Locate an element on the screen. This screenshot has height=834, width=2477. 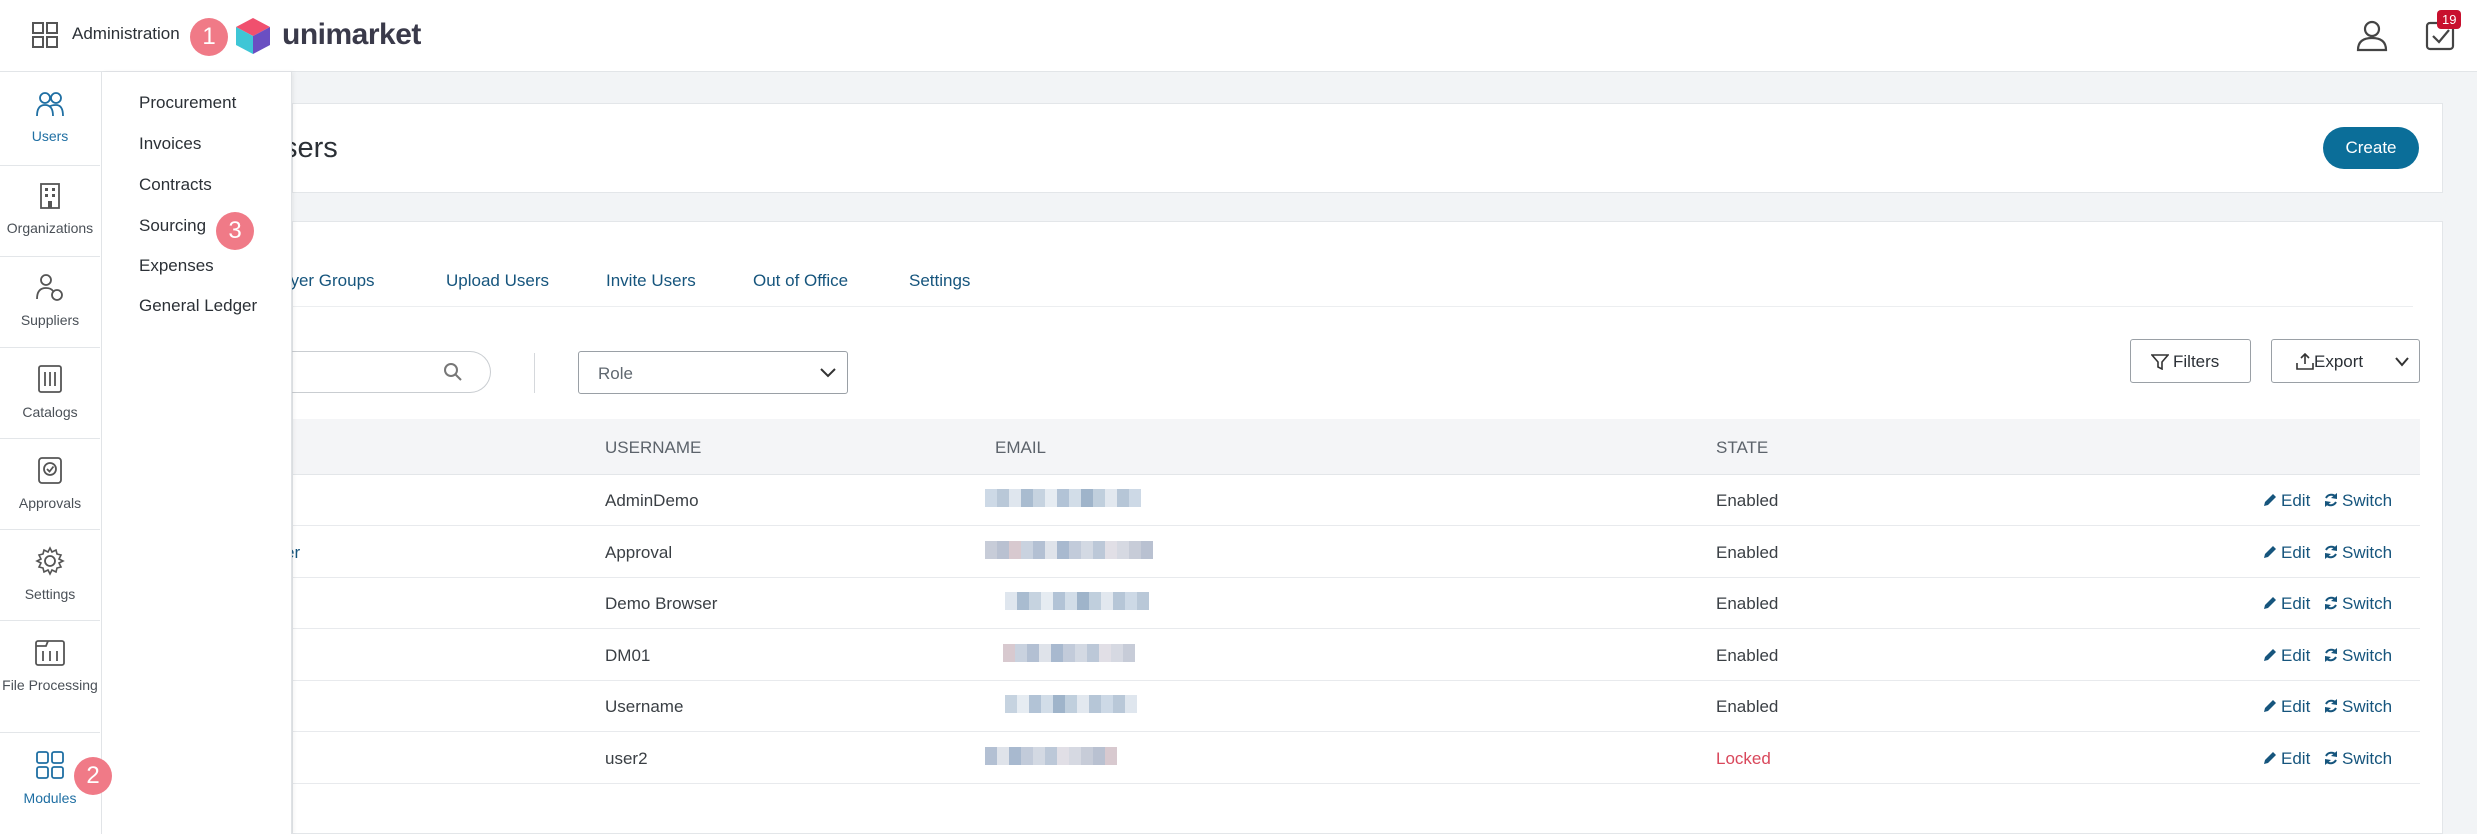
tab-invite-users: Invite Users is located at coordinates (651, 281).